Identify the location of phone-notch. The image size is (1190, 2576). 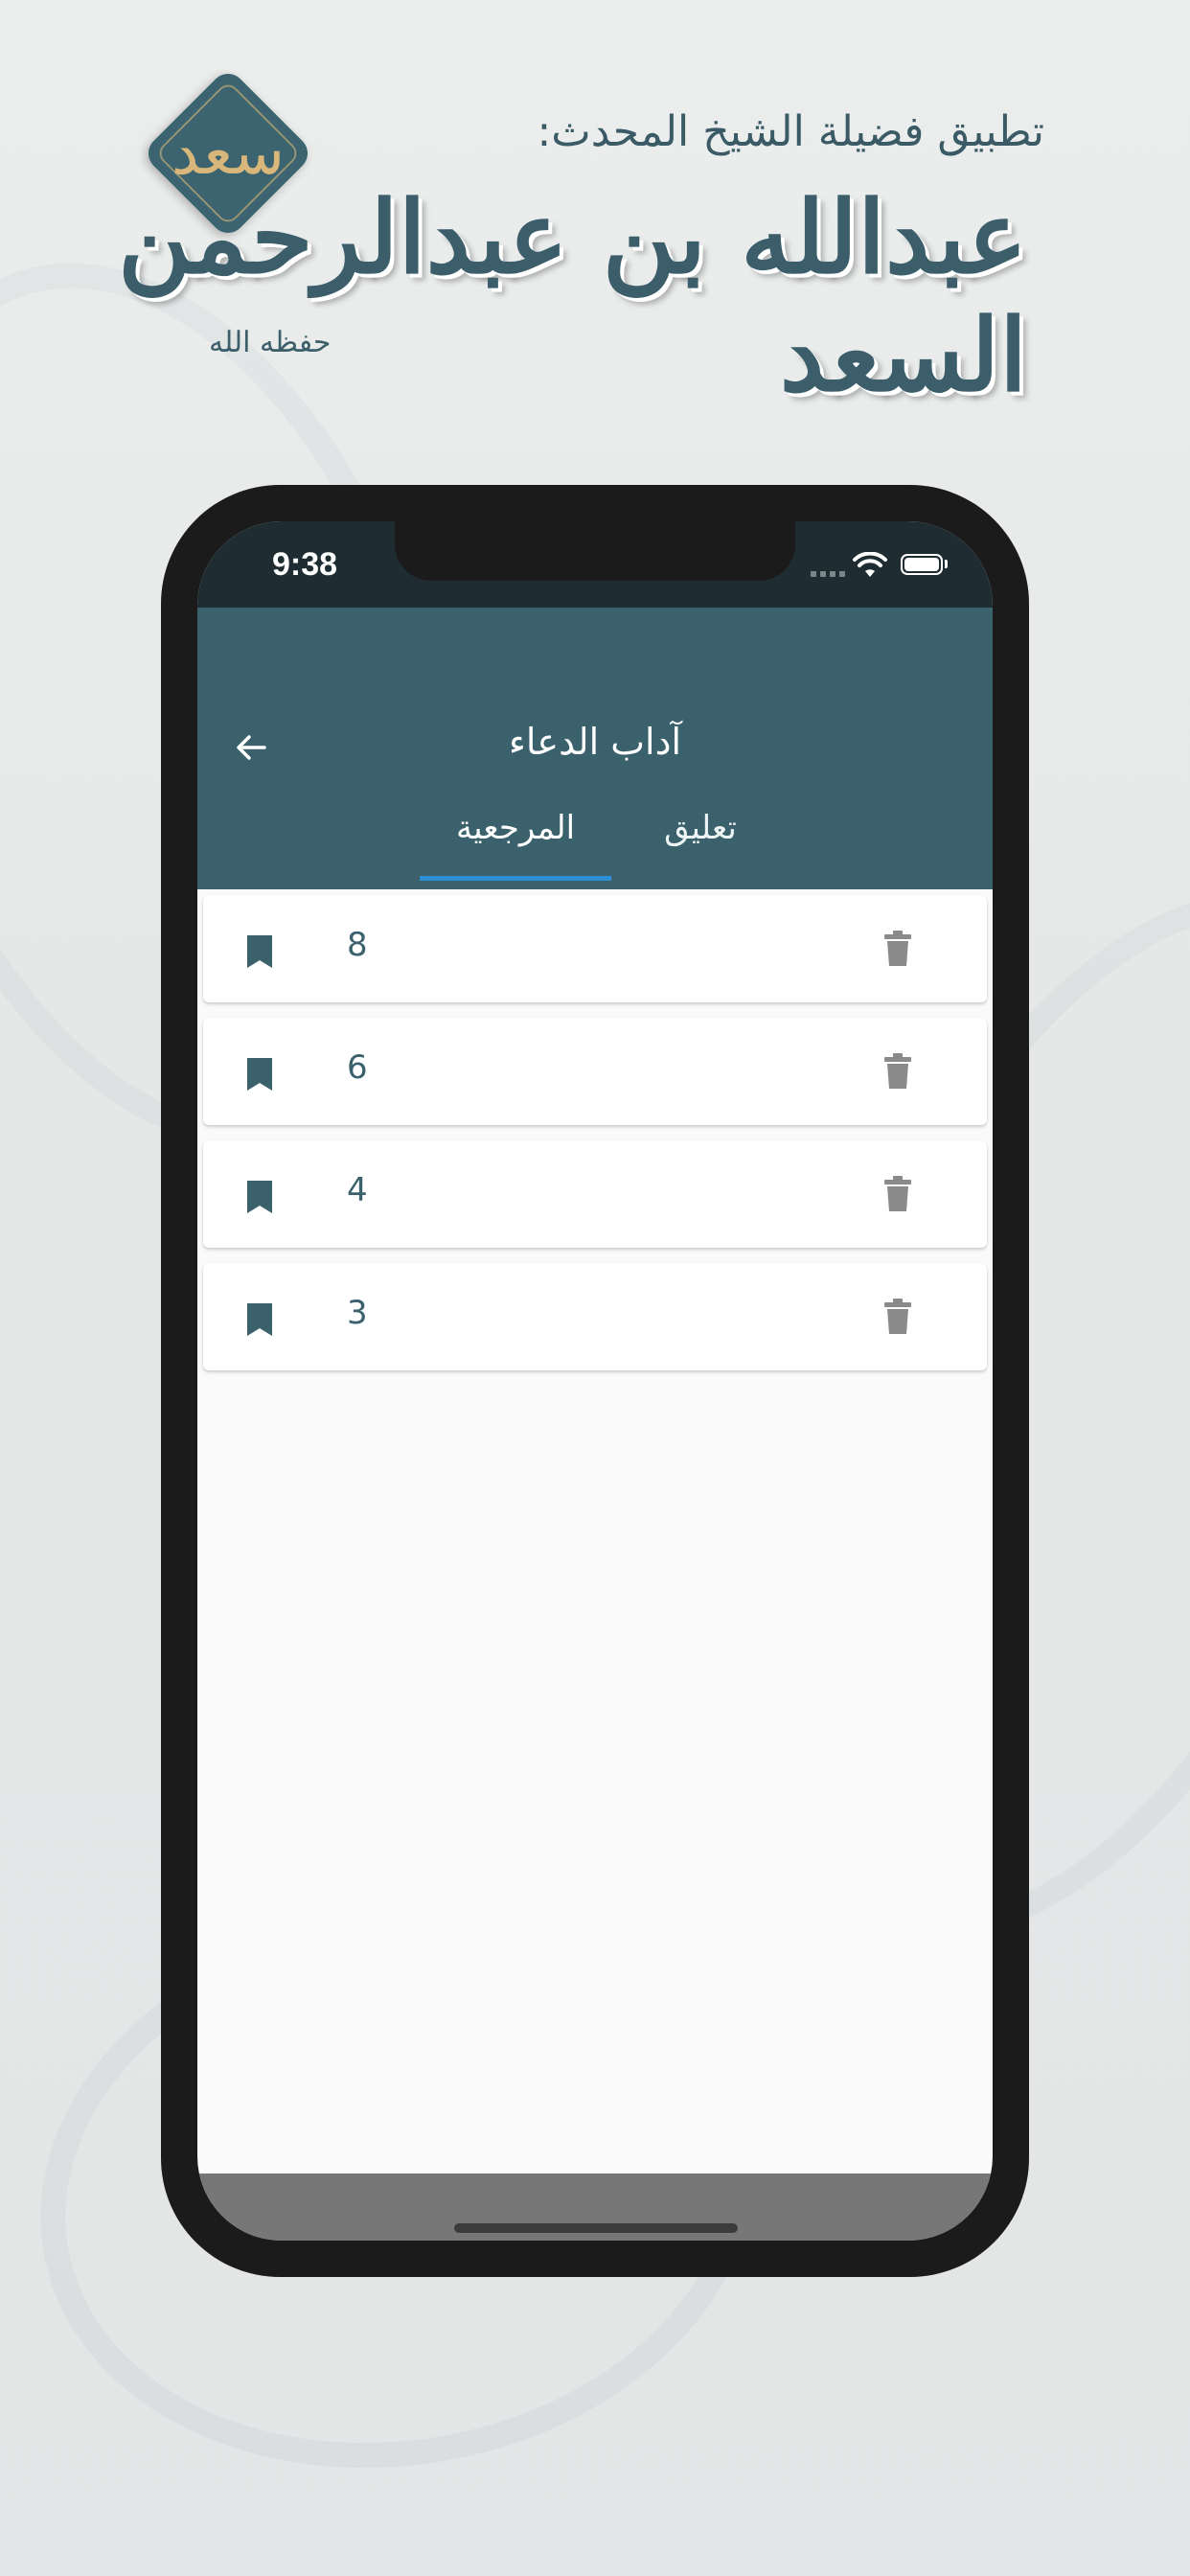
(595, 551).